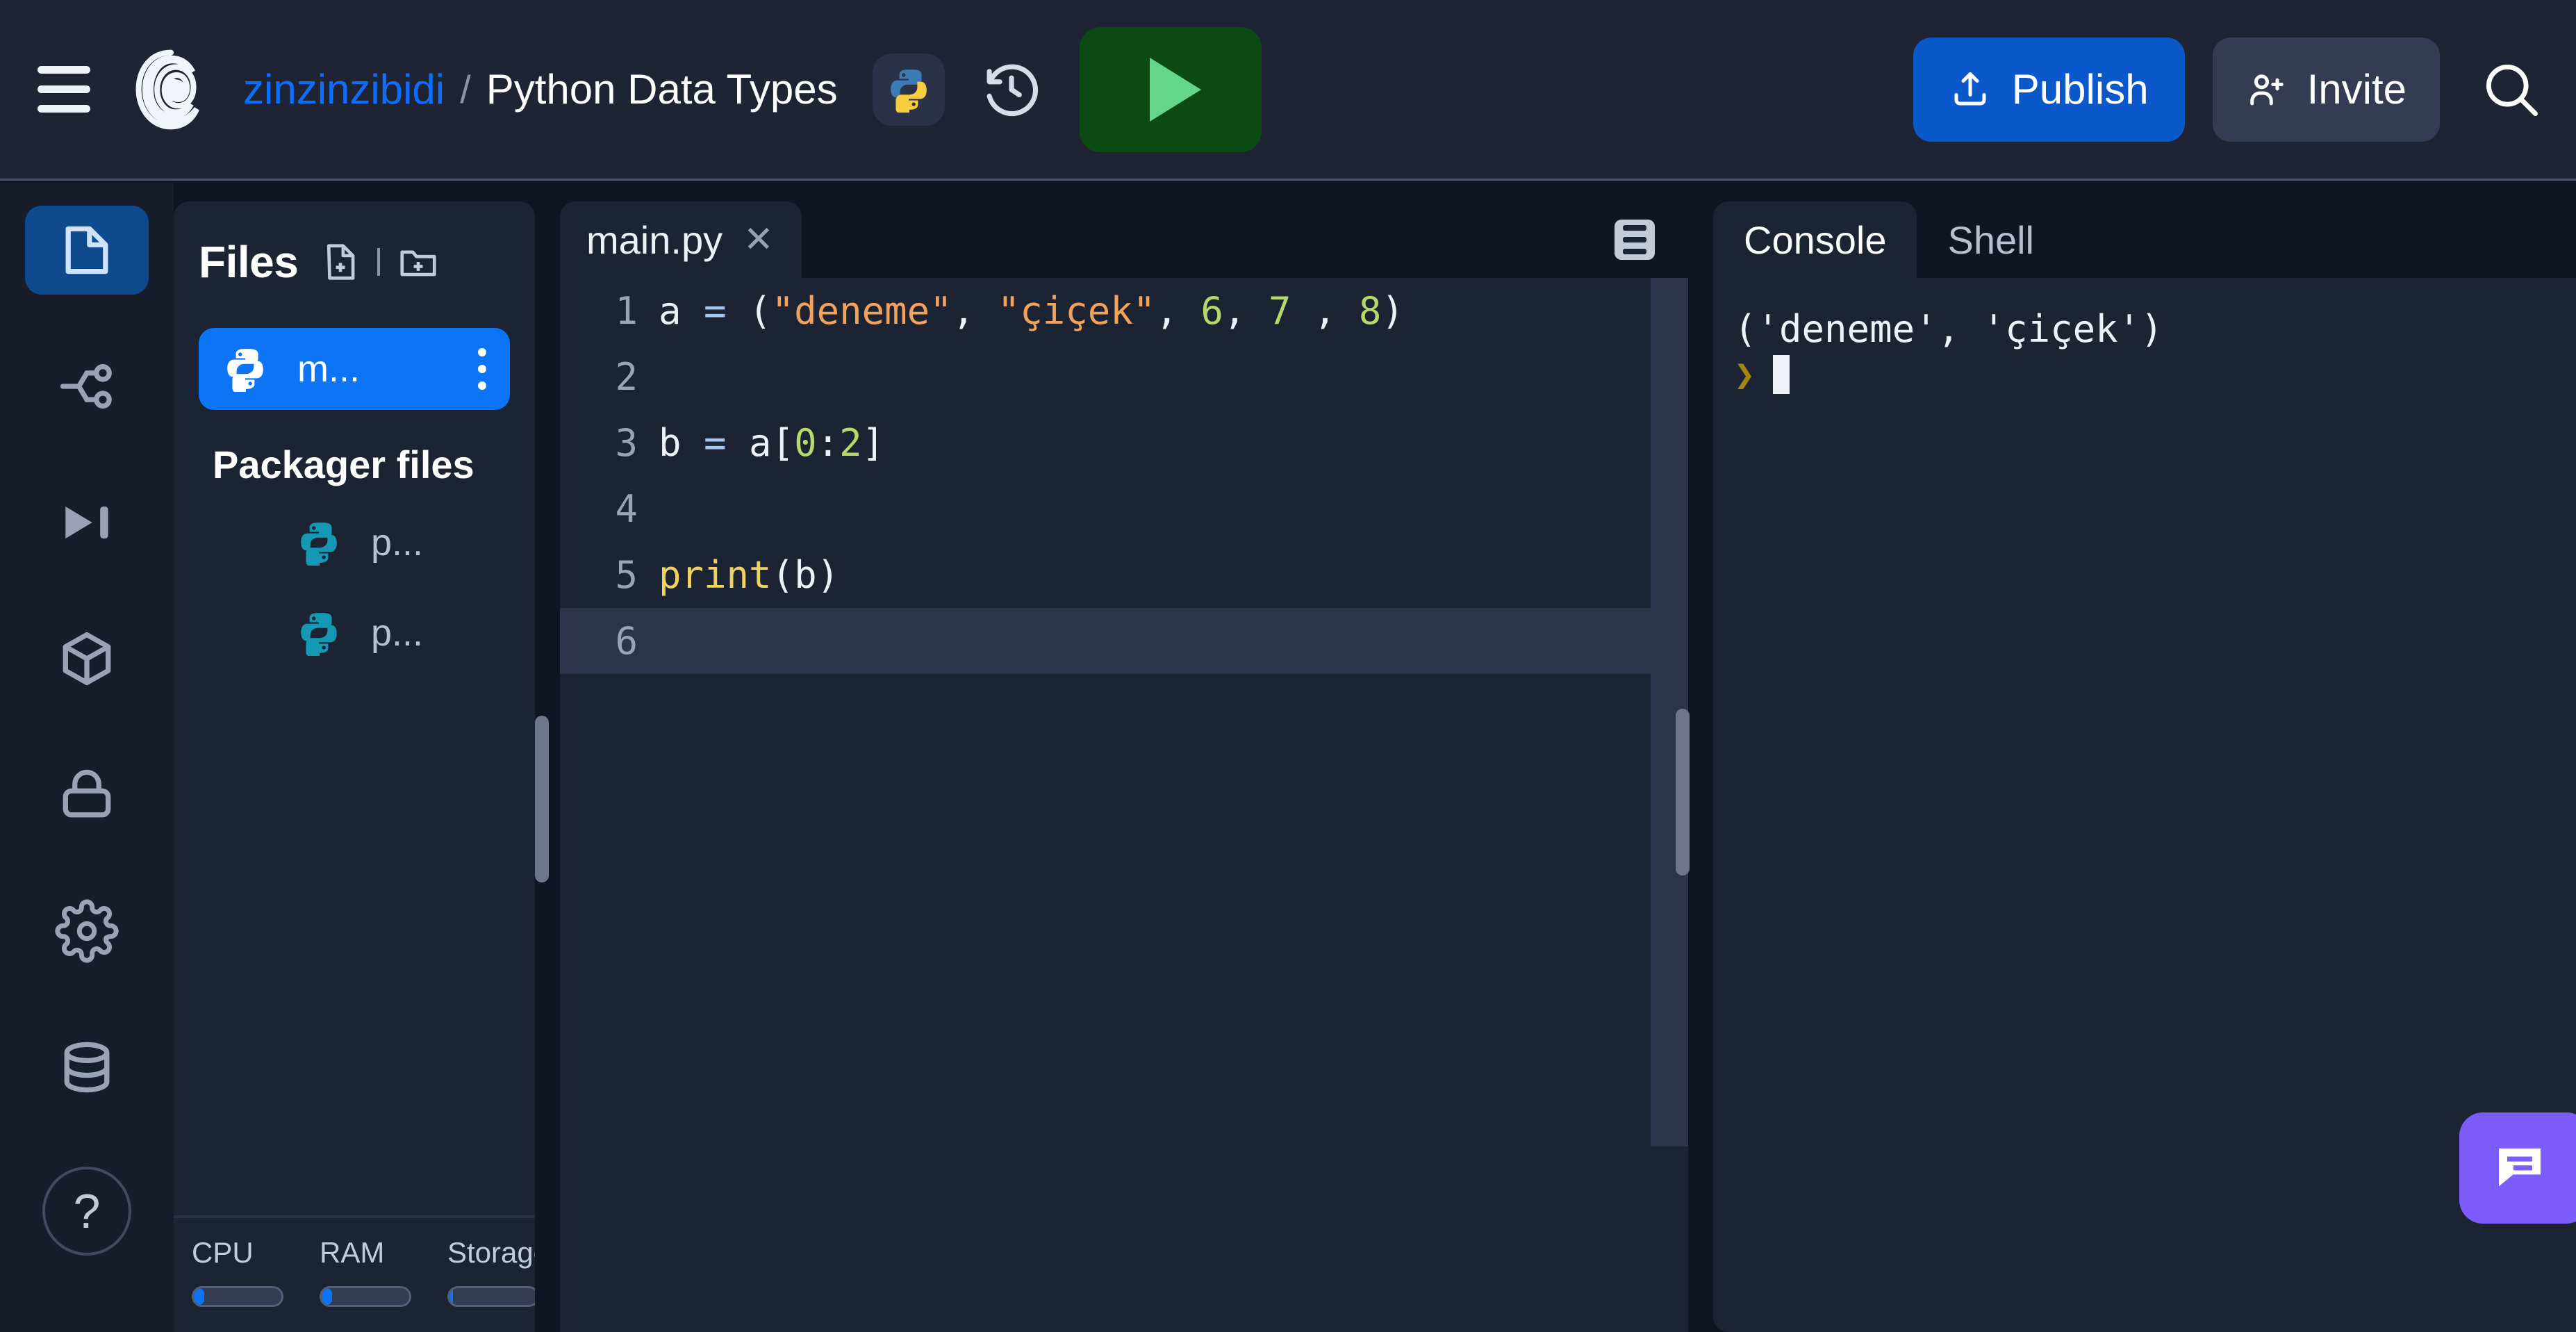  What do you see at coordinates (171, 90) in the screenshot?
I see `replit-logo-icon` at bounding box center [171, 90].